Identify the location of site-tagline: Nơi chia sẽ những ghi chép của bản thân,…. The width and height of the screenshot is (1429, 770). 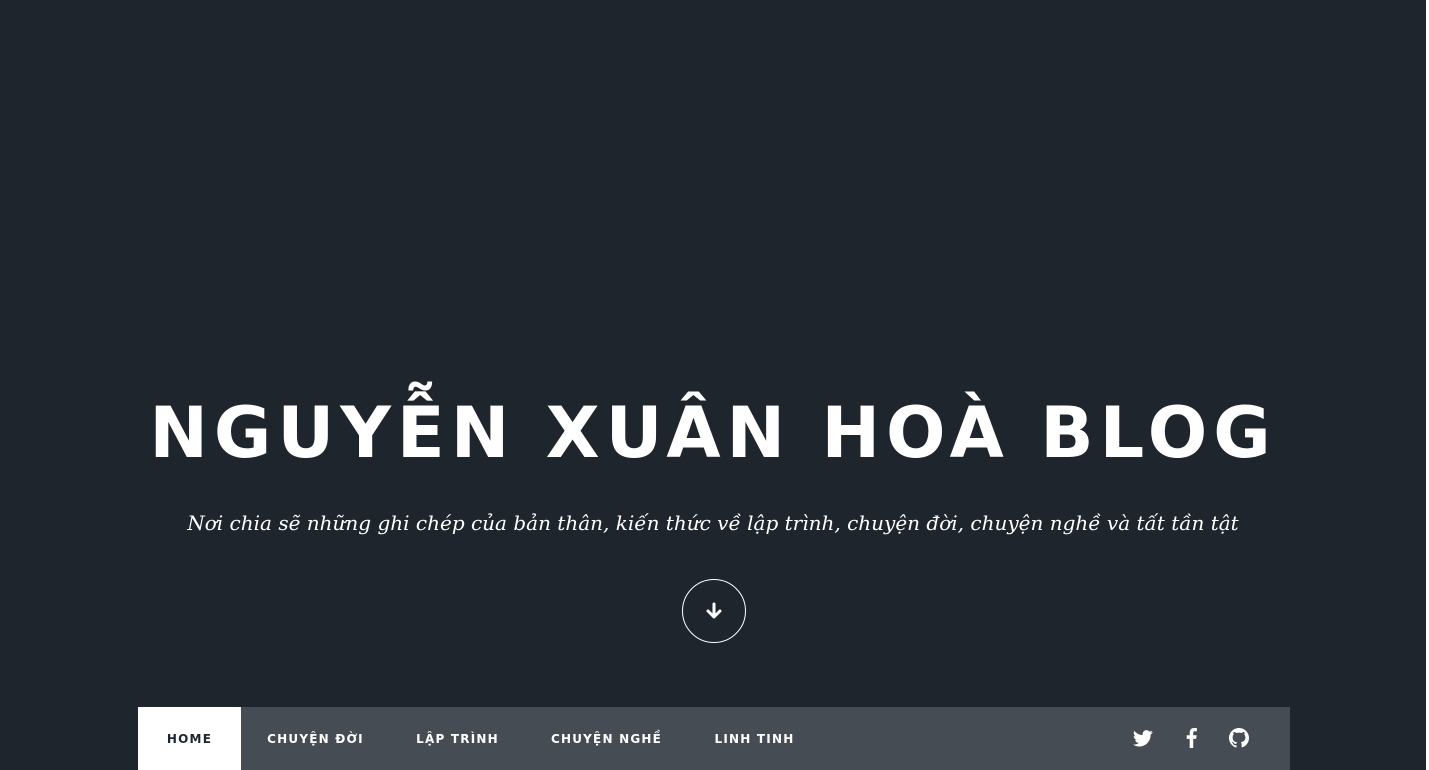
(713, 523).